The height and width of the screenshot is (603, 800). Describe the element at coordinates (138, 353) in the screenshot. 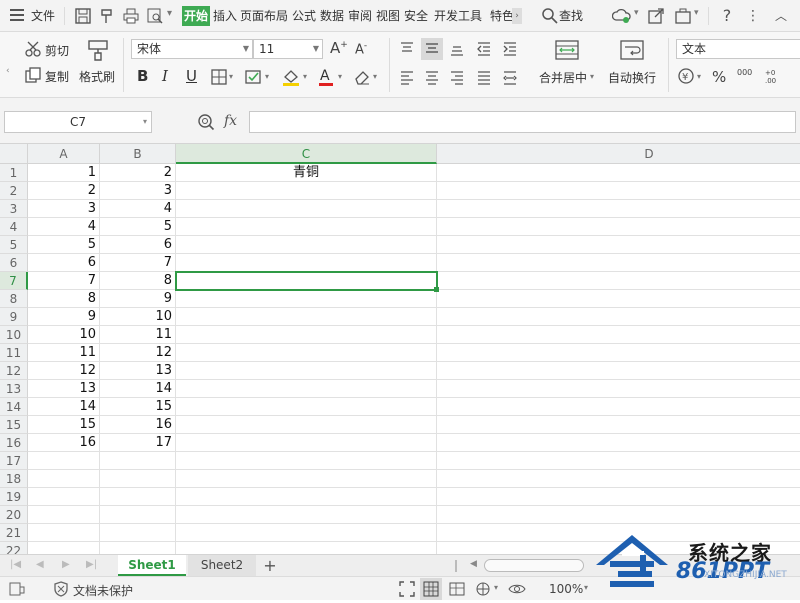

I see `cell-b: 12` at that location.